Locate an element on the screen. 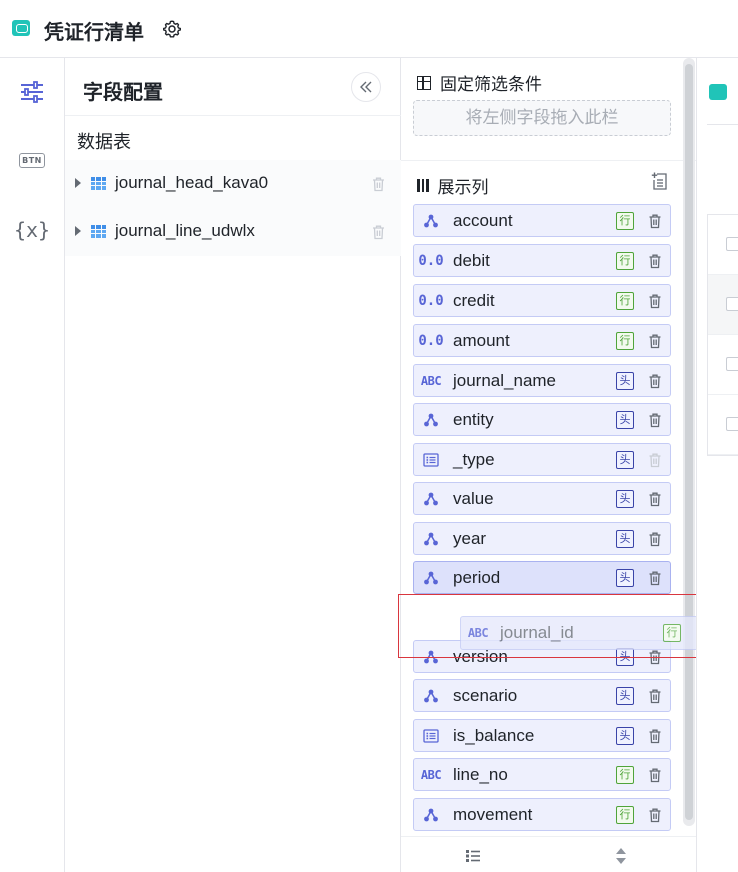 Image resolution: width=738 pixels, height=872 pixels. fixed-filter-dropzone: 将左侧字段拖入此栏 is located at coordinates (542, 118).